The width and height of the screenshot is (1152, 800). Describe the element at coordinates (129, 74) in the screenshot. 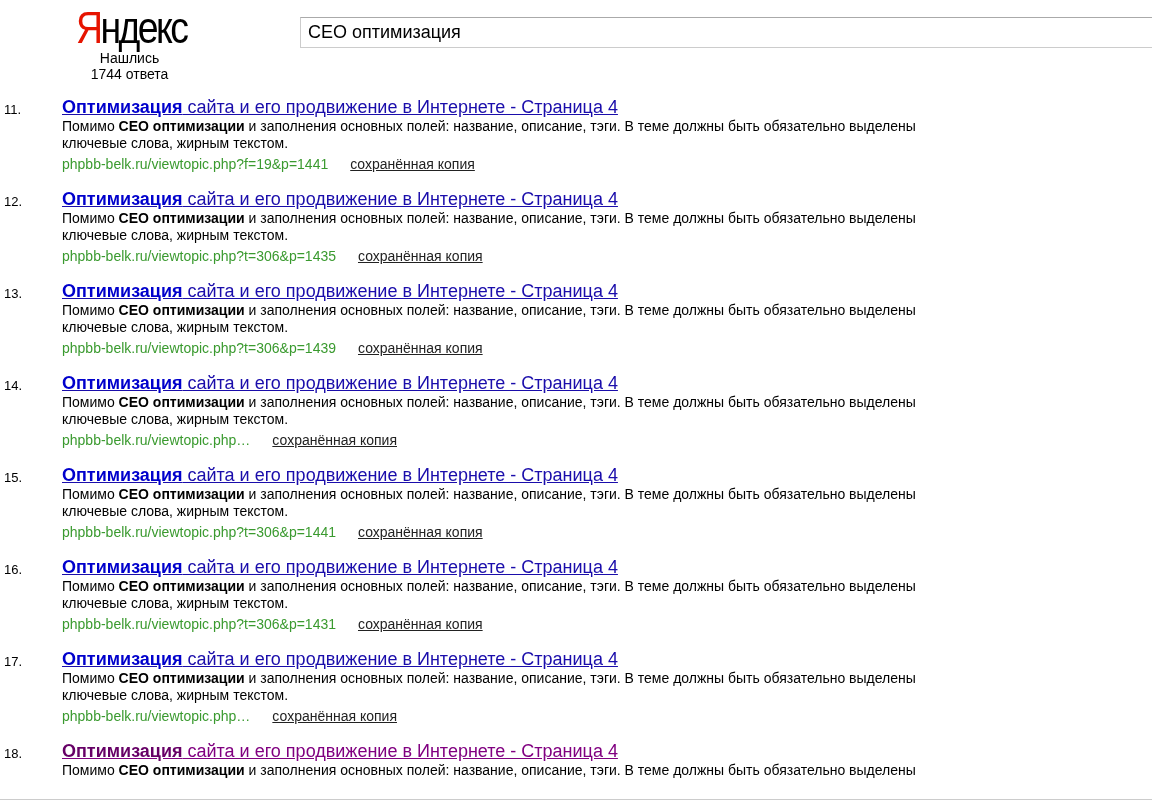

I see `result-count: 1744 ответа` at that location.